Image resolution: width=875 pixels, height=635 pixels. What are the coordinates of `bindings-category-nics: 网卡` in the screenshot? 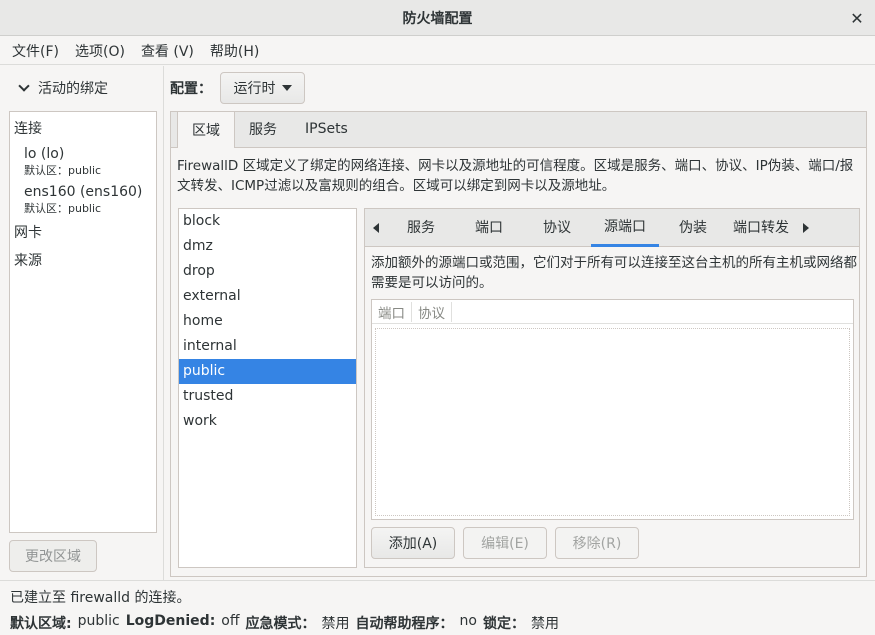 It's located at (83, 232).